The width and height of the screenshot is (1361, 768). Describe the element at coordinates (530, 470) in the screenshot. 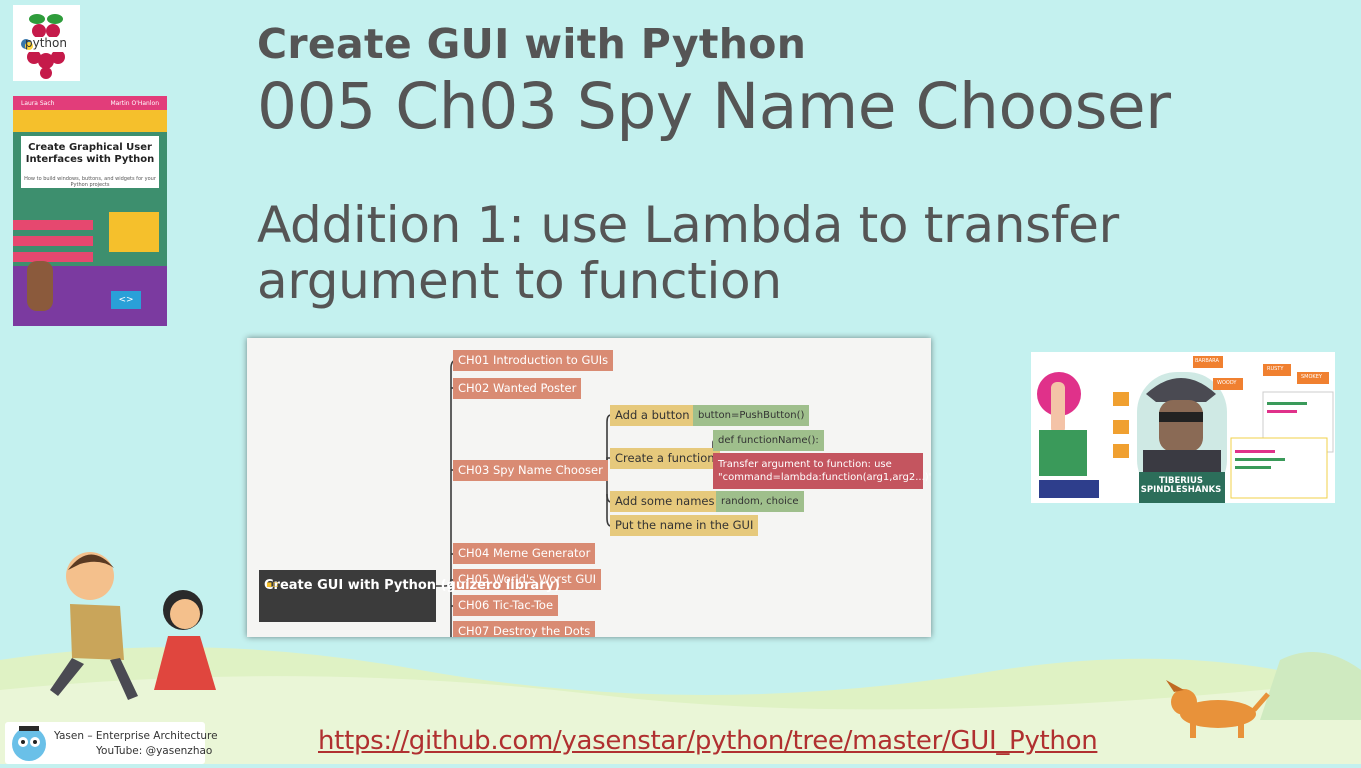

I see `mindmap-node-ch03: CH03 Spy Name Chooser` at that location.